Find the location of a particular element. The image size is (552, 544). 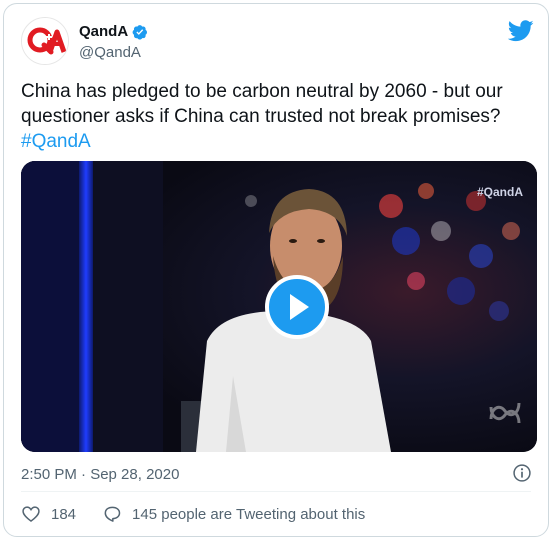

author-handle: @QandA is located at coordinates (110, 52).